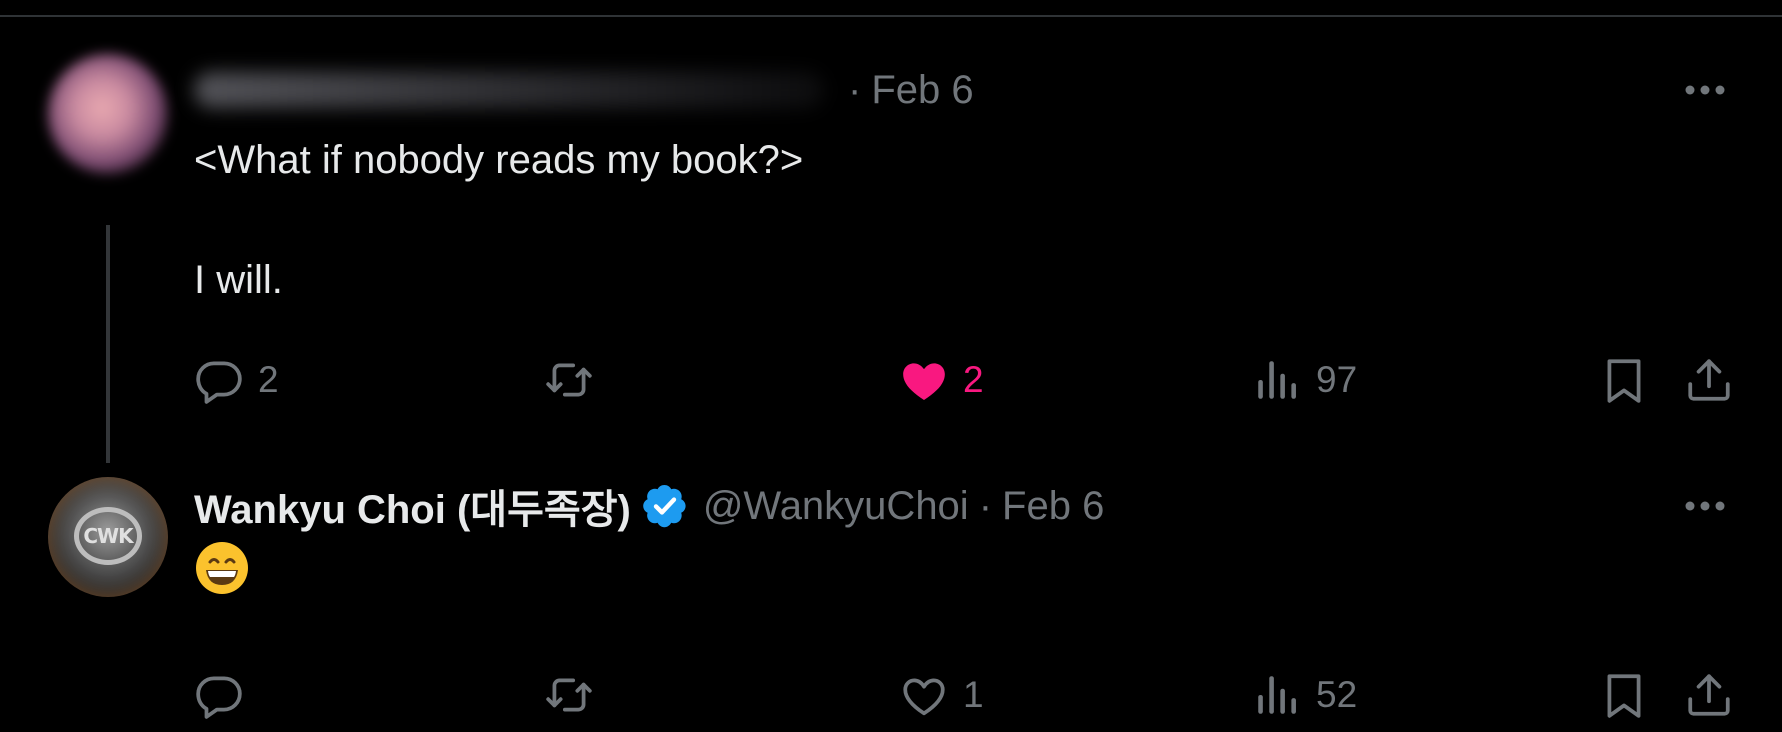 This screenshot has width=1782, height=732. I want to click on author-name-blurred, so click(509, 90).